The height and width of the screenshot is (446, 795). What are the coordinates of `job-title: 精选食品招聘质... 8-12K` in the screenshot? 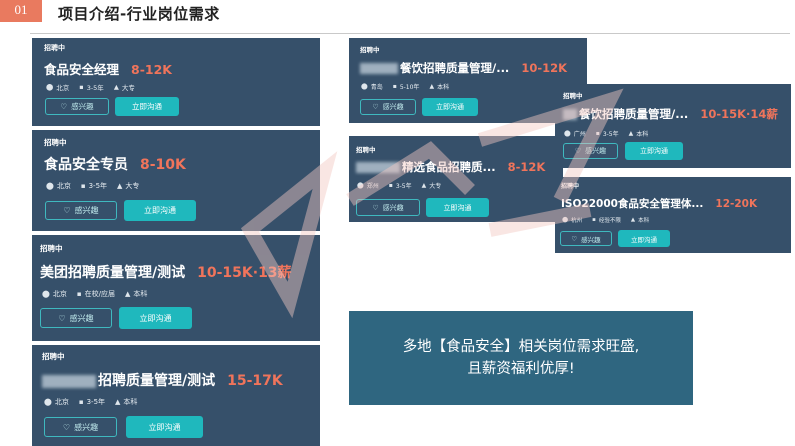 It's located at (450, 167).